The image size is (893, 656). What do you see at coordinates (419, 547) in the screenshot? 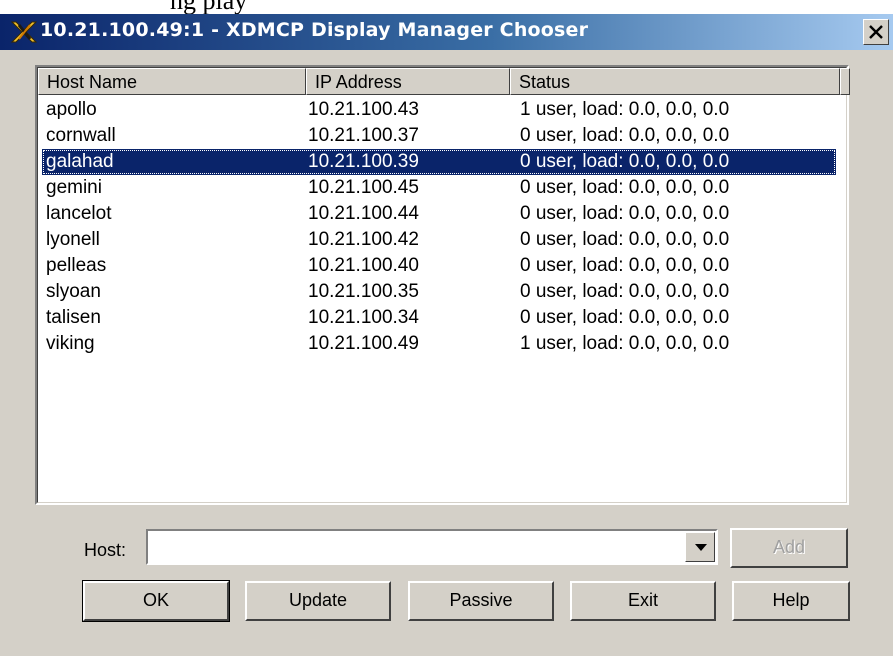
I see `host-input` at bounding box center [419, 547].